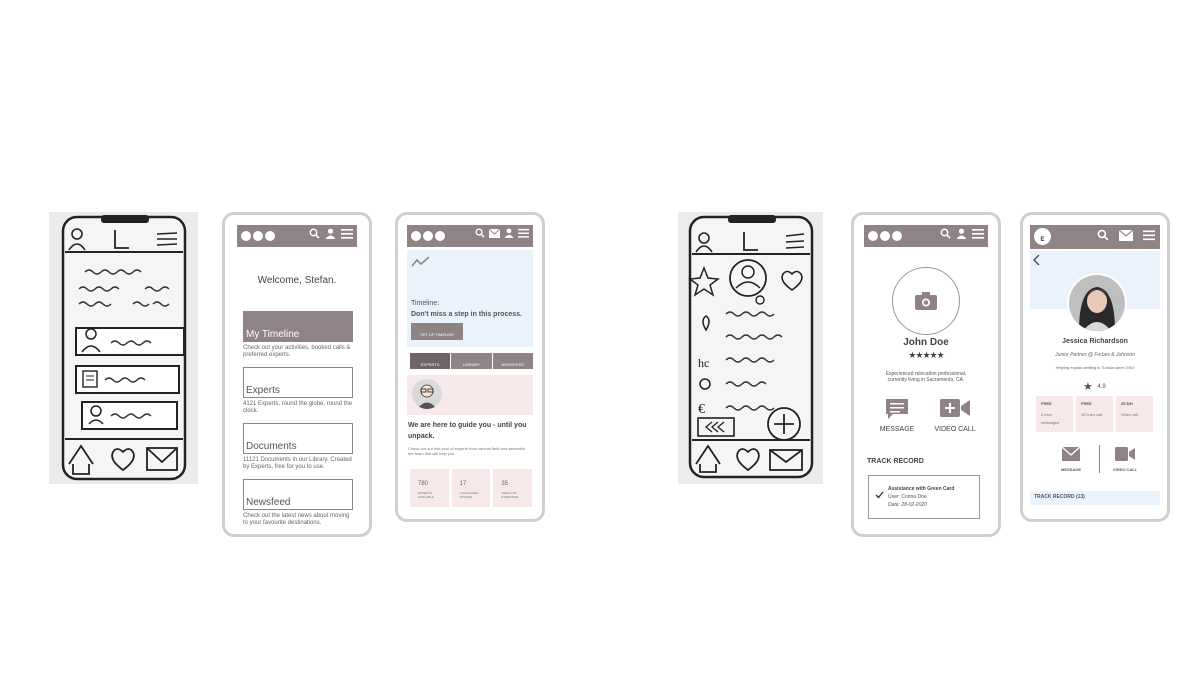 The width and height of the screenshot is (1200, 675). What do you see at coordinates (268, 502) in the screenshot?
I see `newsfeed-label: Newsfeed` at bounding box center [268, 502].